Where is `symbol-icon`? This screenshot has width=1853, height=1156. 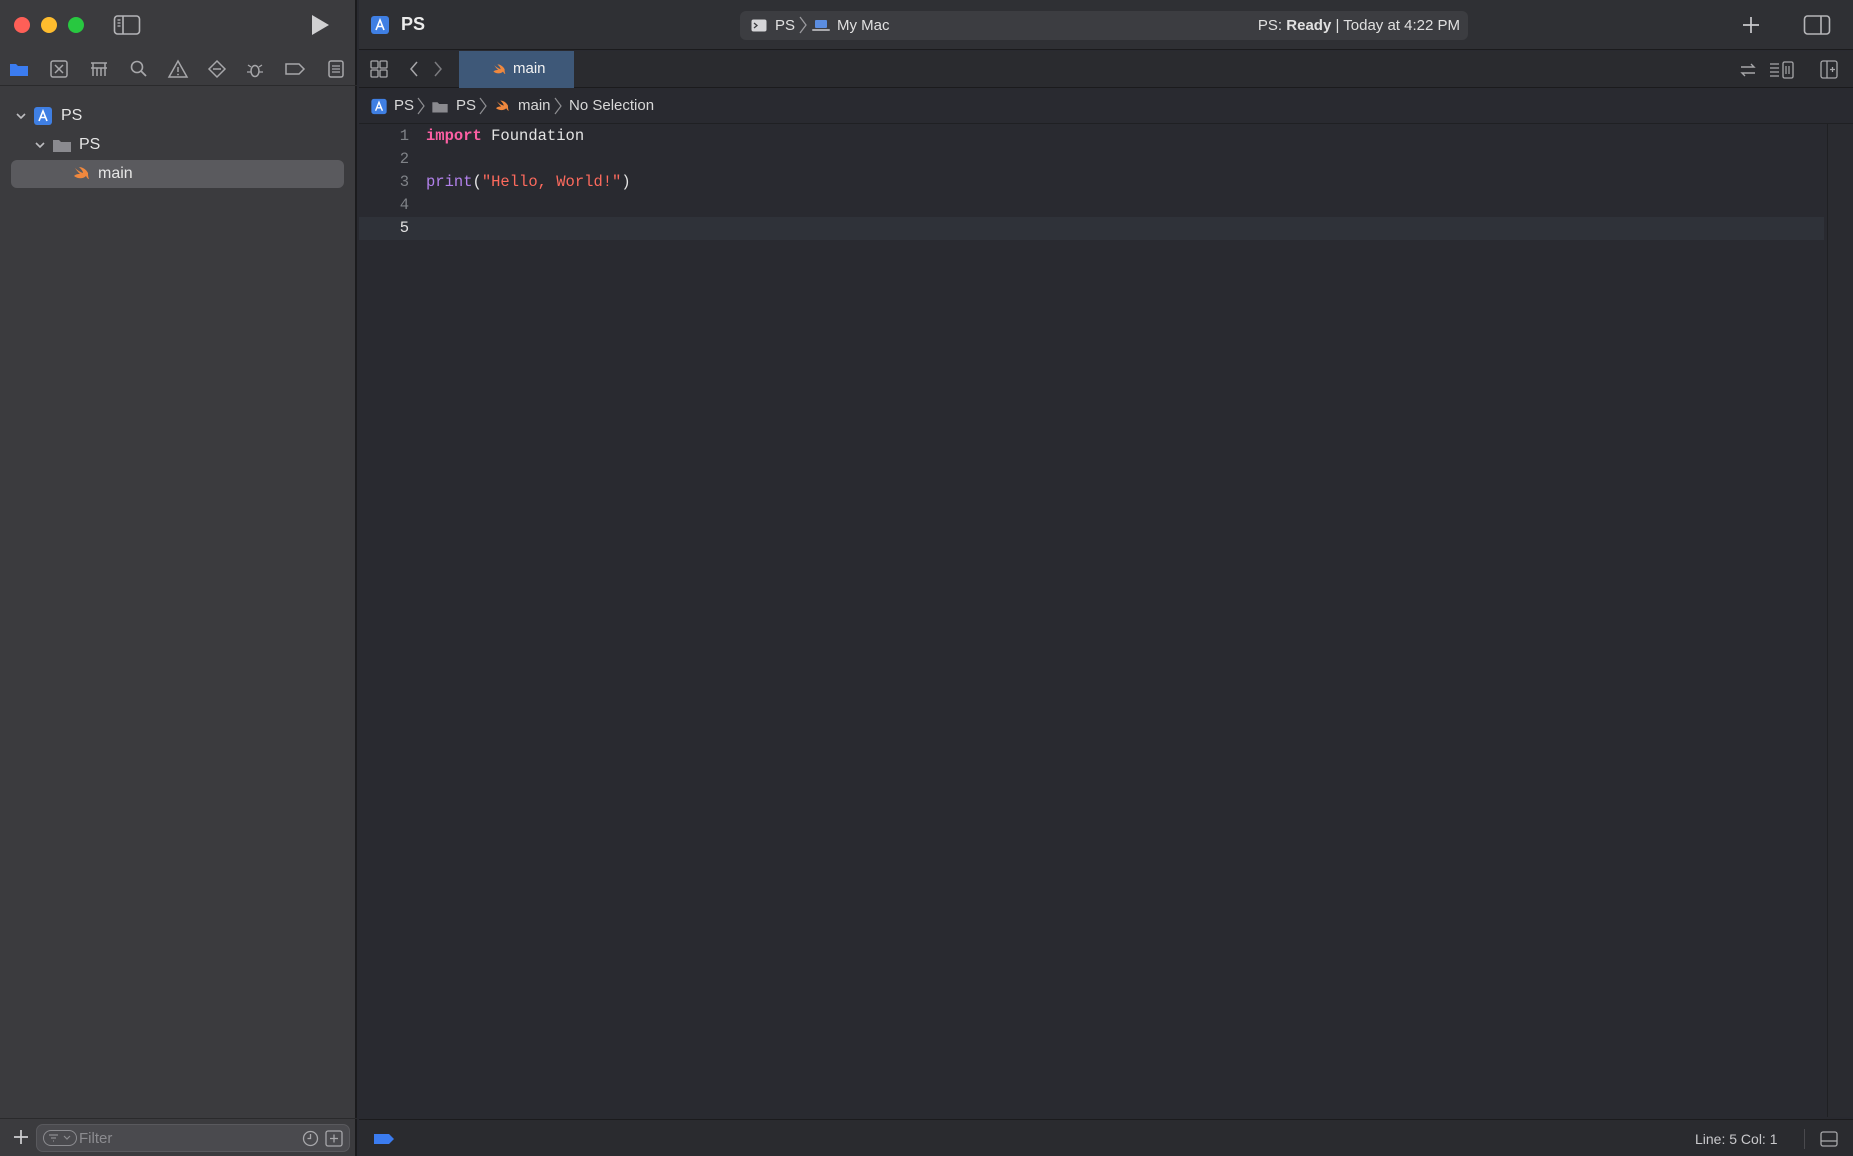 symbol-icon is located at coordinates (99, 69).